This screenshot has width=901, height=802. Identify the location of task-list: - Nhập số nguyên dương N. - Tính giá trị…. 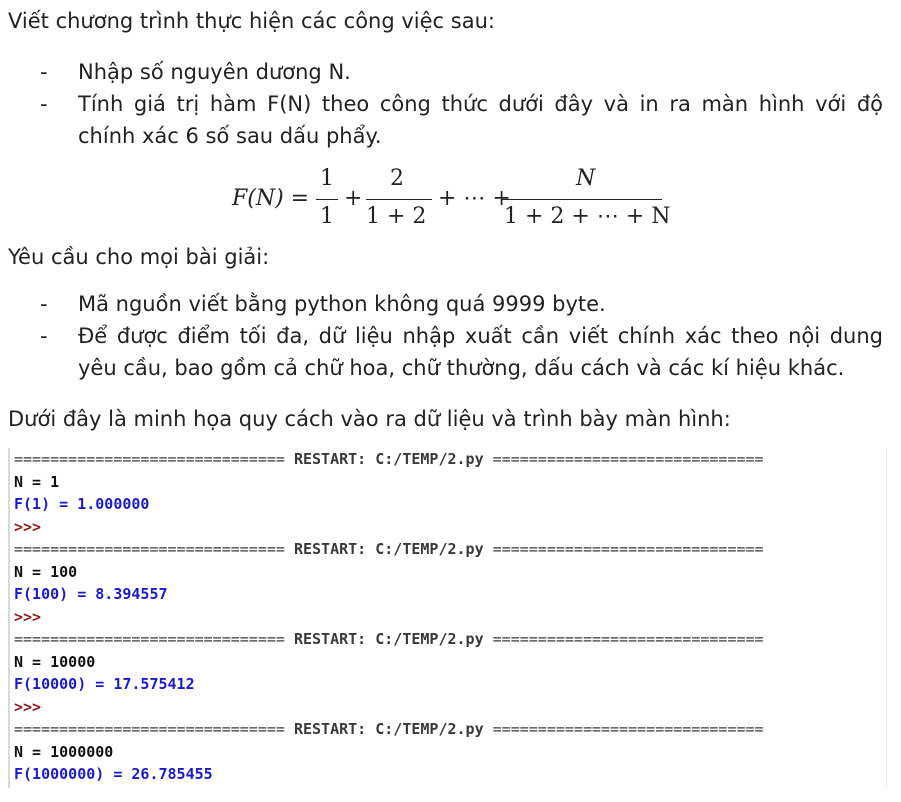
(450, 104).